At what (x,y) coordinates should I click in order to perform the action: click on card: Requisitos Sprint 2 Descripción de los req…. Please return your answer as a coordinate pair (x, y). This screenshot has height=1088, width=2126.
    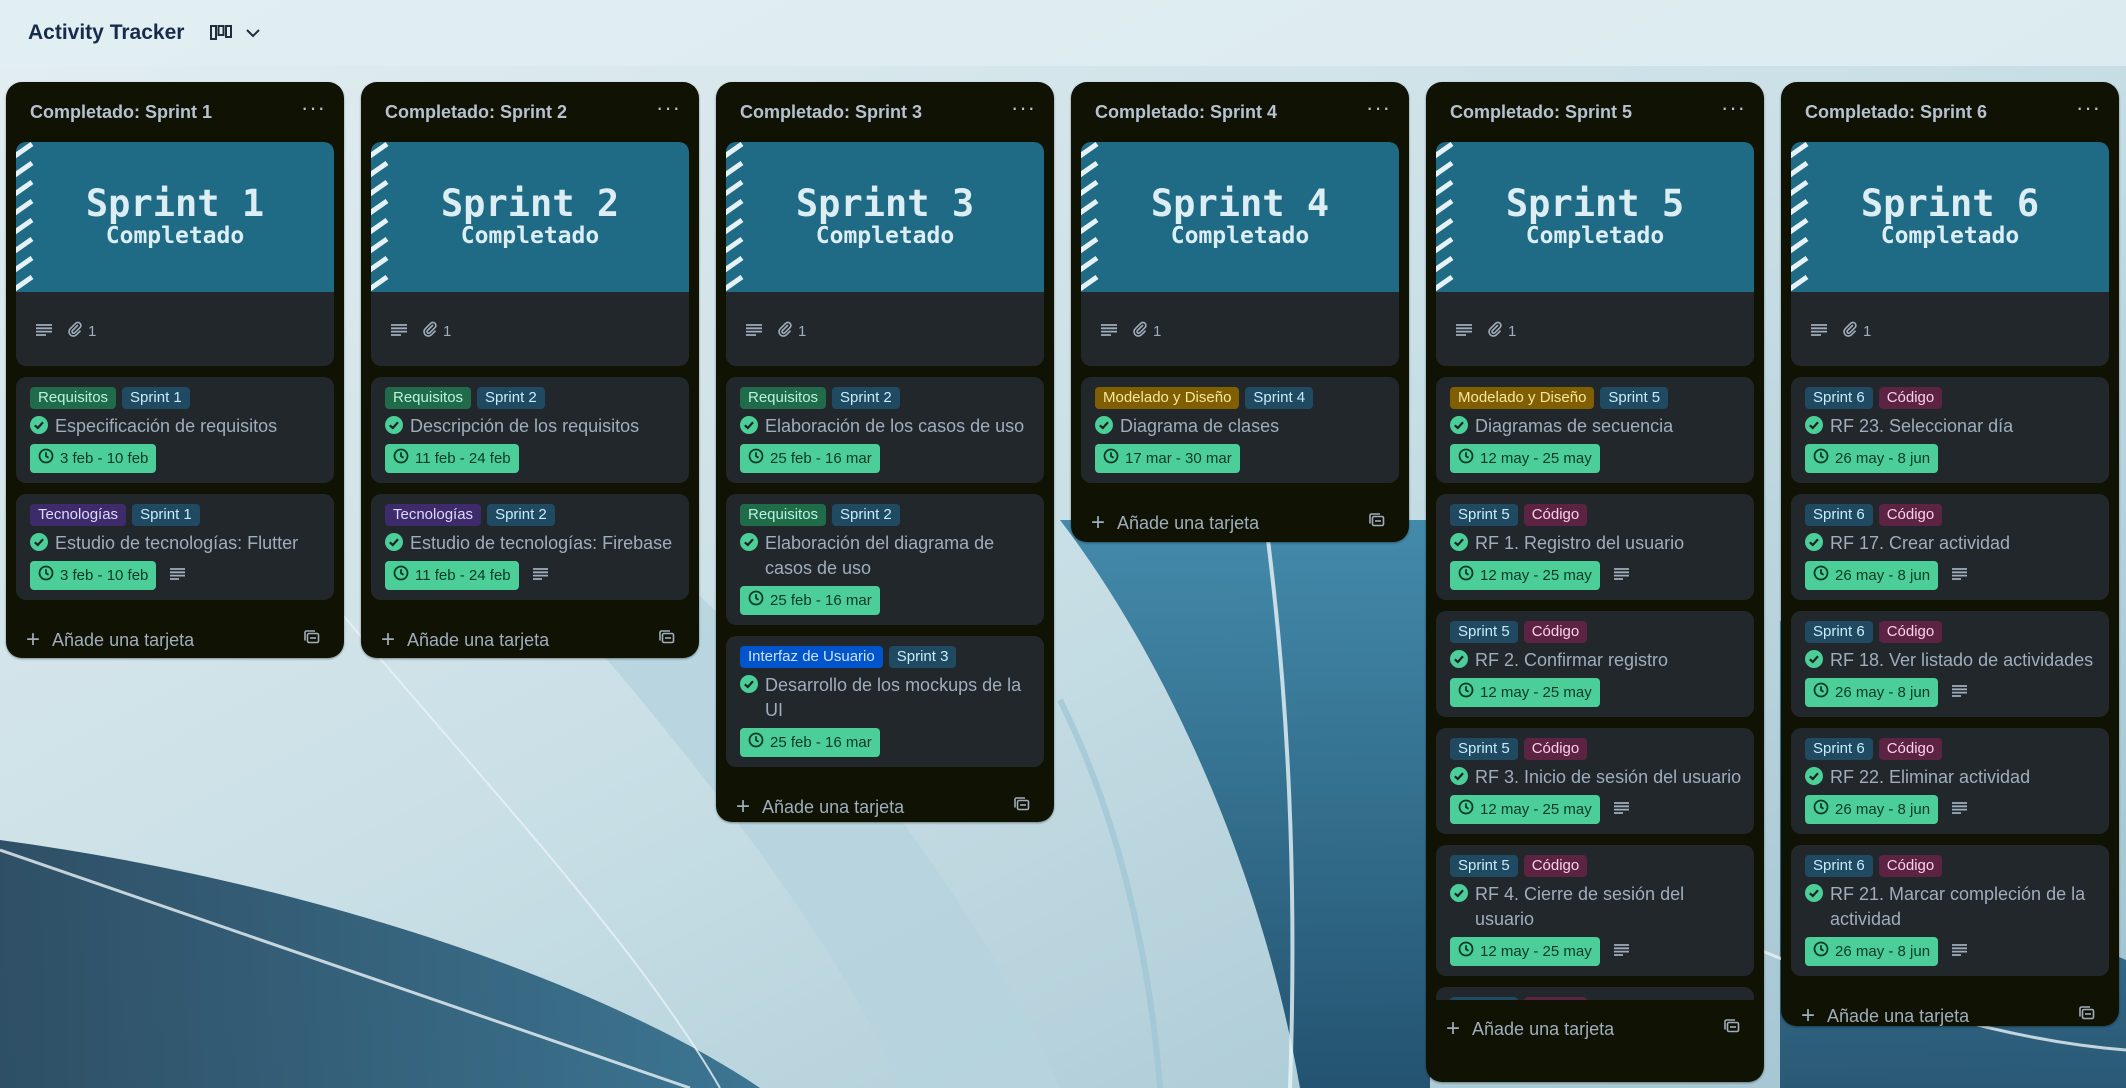
    Looking at the image, I should click on (530, 430).